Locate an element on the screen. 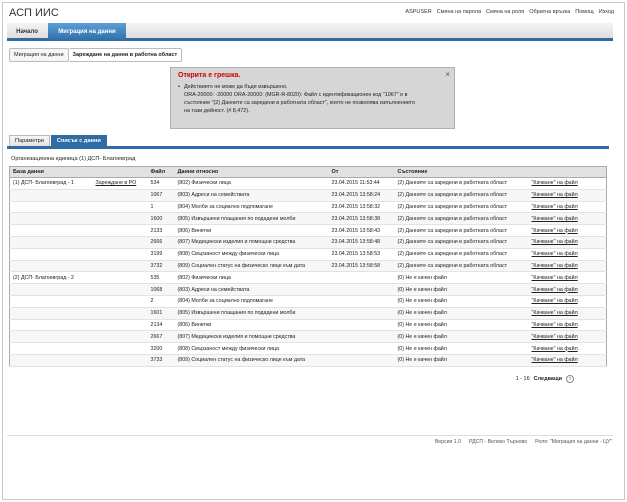 The image size is (627, 502). nav-tab-home: Начало is located at coordinates (27, 32).